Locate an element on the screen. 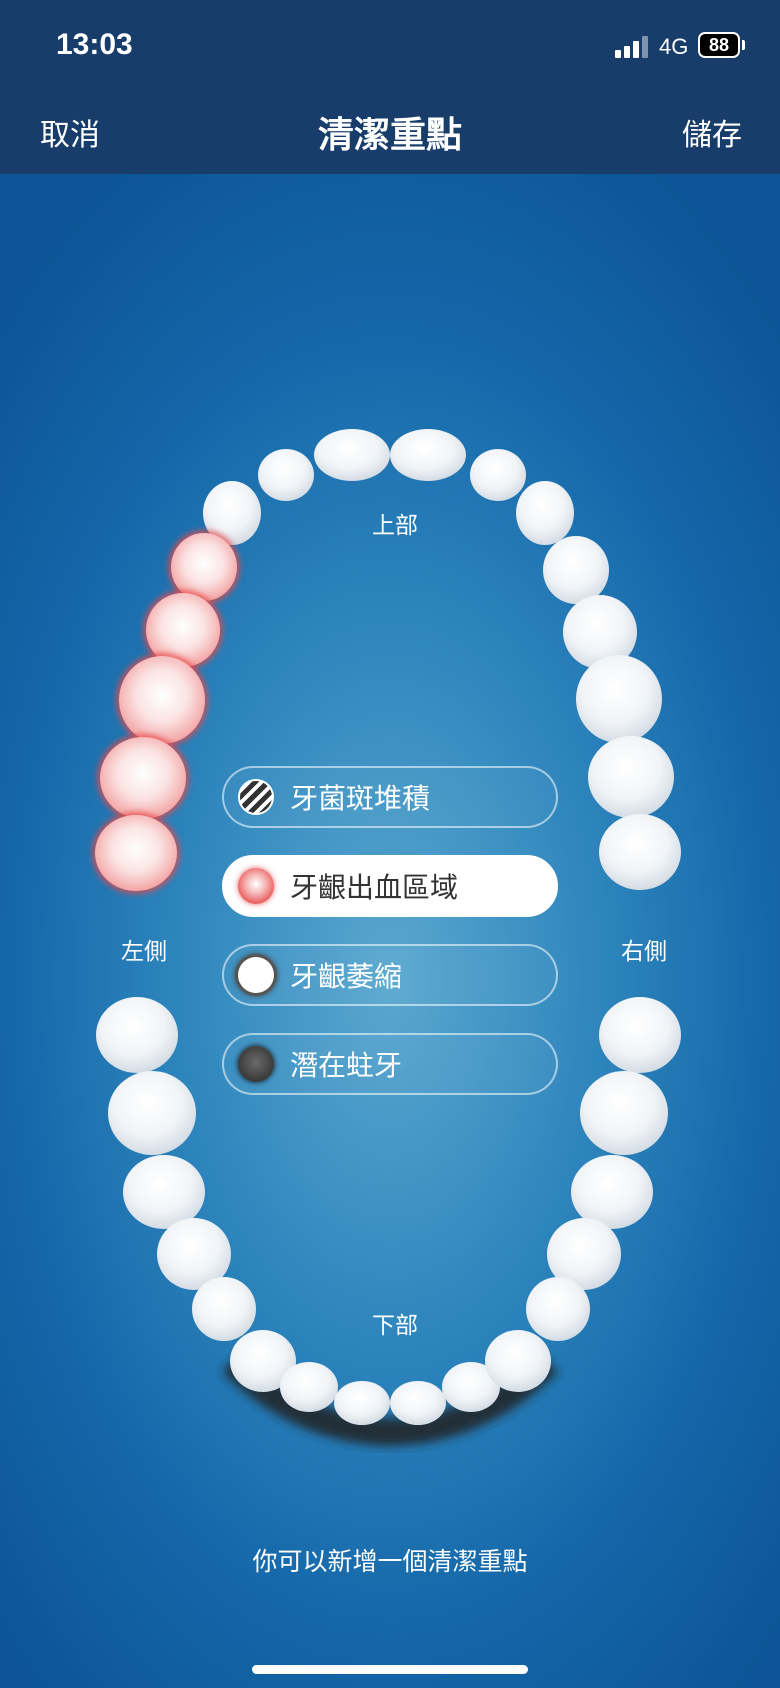 The image size is (780, 1688). option-label: 潛在蛀牙 is located at coordinates (346, 1065).